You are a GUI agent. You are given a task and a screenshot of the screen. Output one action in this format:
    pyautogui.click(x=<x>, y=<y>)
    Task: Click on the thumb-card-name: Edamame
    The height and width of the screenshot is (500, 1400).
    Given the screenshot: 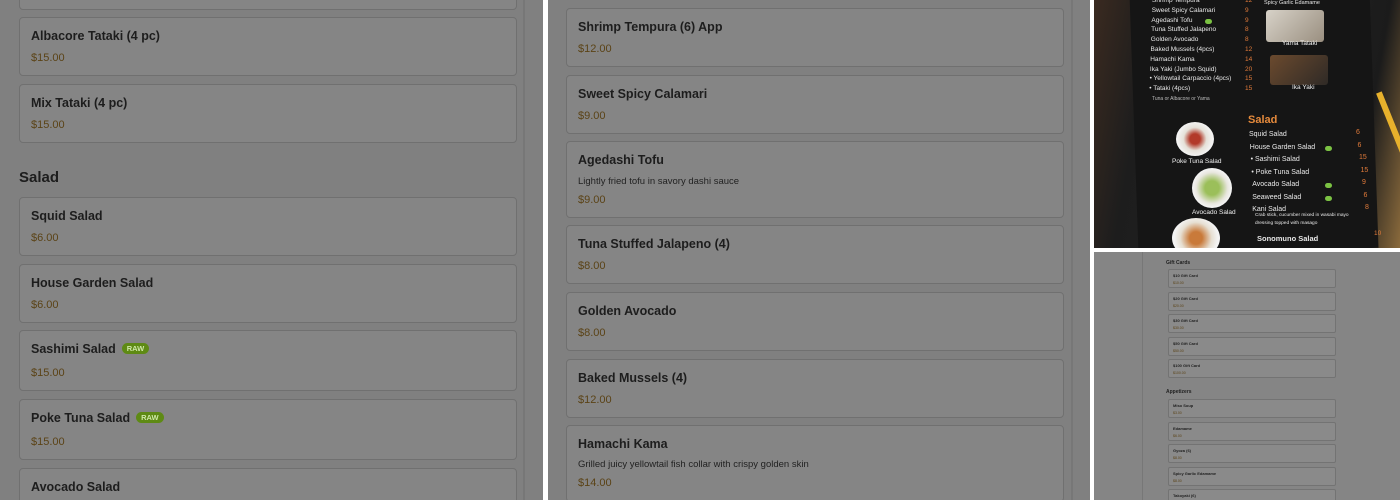 What is the action you would take?
    pyautogui.click(x=1182, y=428)
    